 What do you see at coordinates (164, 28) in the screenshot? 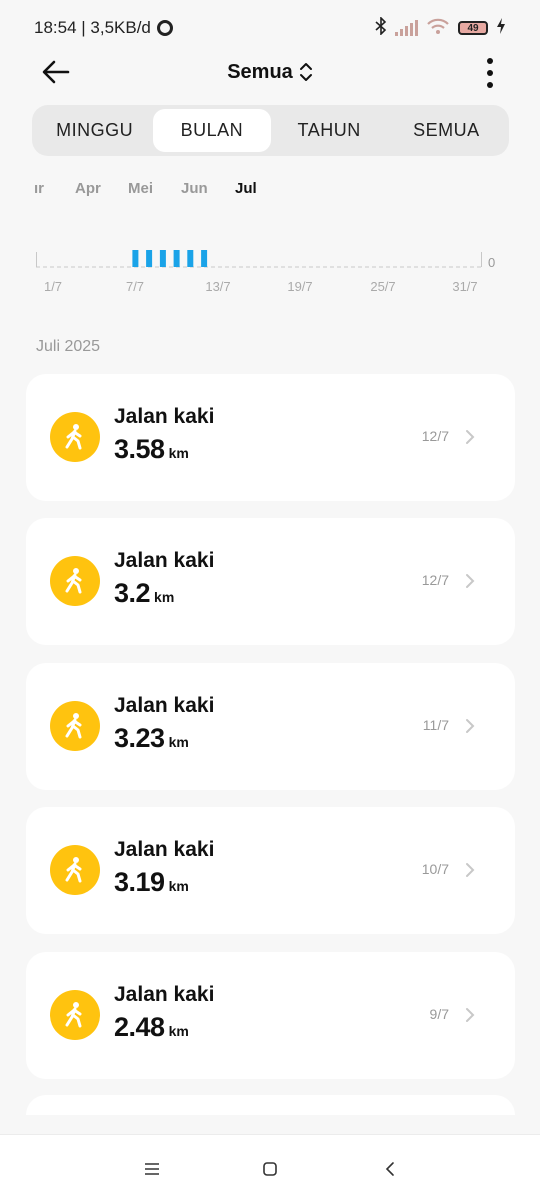
I see `status-ring-icon` at bounding box center [164, 28].